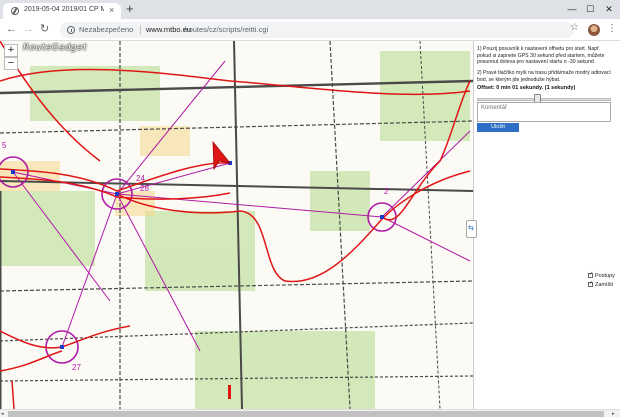 This screenshot has height=417, width=620. Describe the element at coordinates (613, 413) in the screenshot. I see `scroll-right-icon: ▸` at that location.